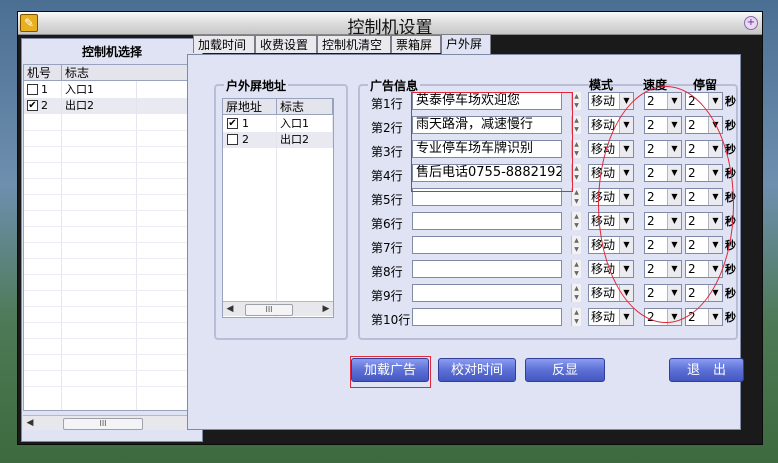 The width and height of the screenshot is (778, 463). What do you see at coordinates (43, 73) in the screenshot?
I see `column-header-id: 机号` at bounding box center [43, 73].